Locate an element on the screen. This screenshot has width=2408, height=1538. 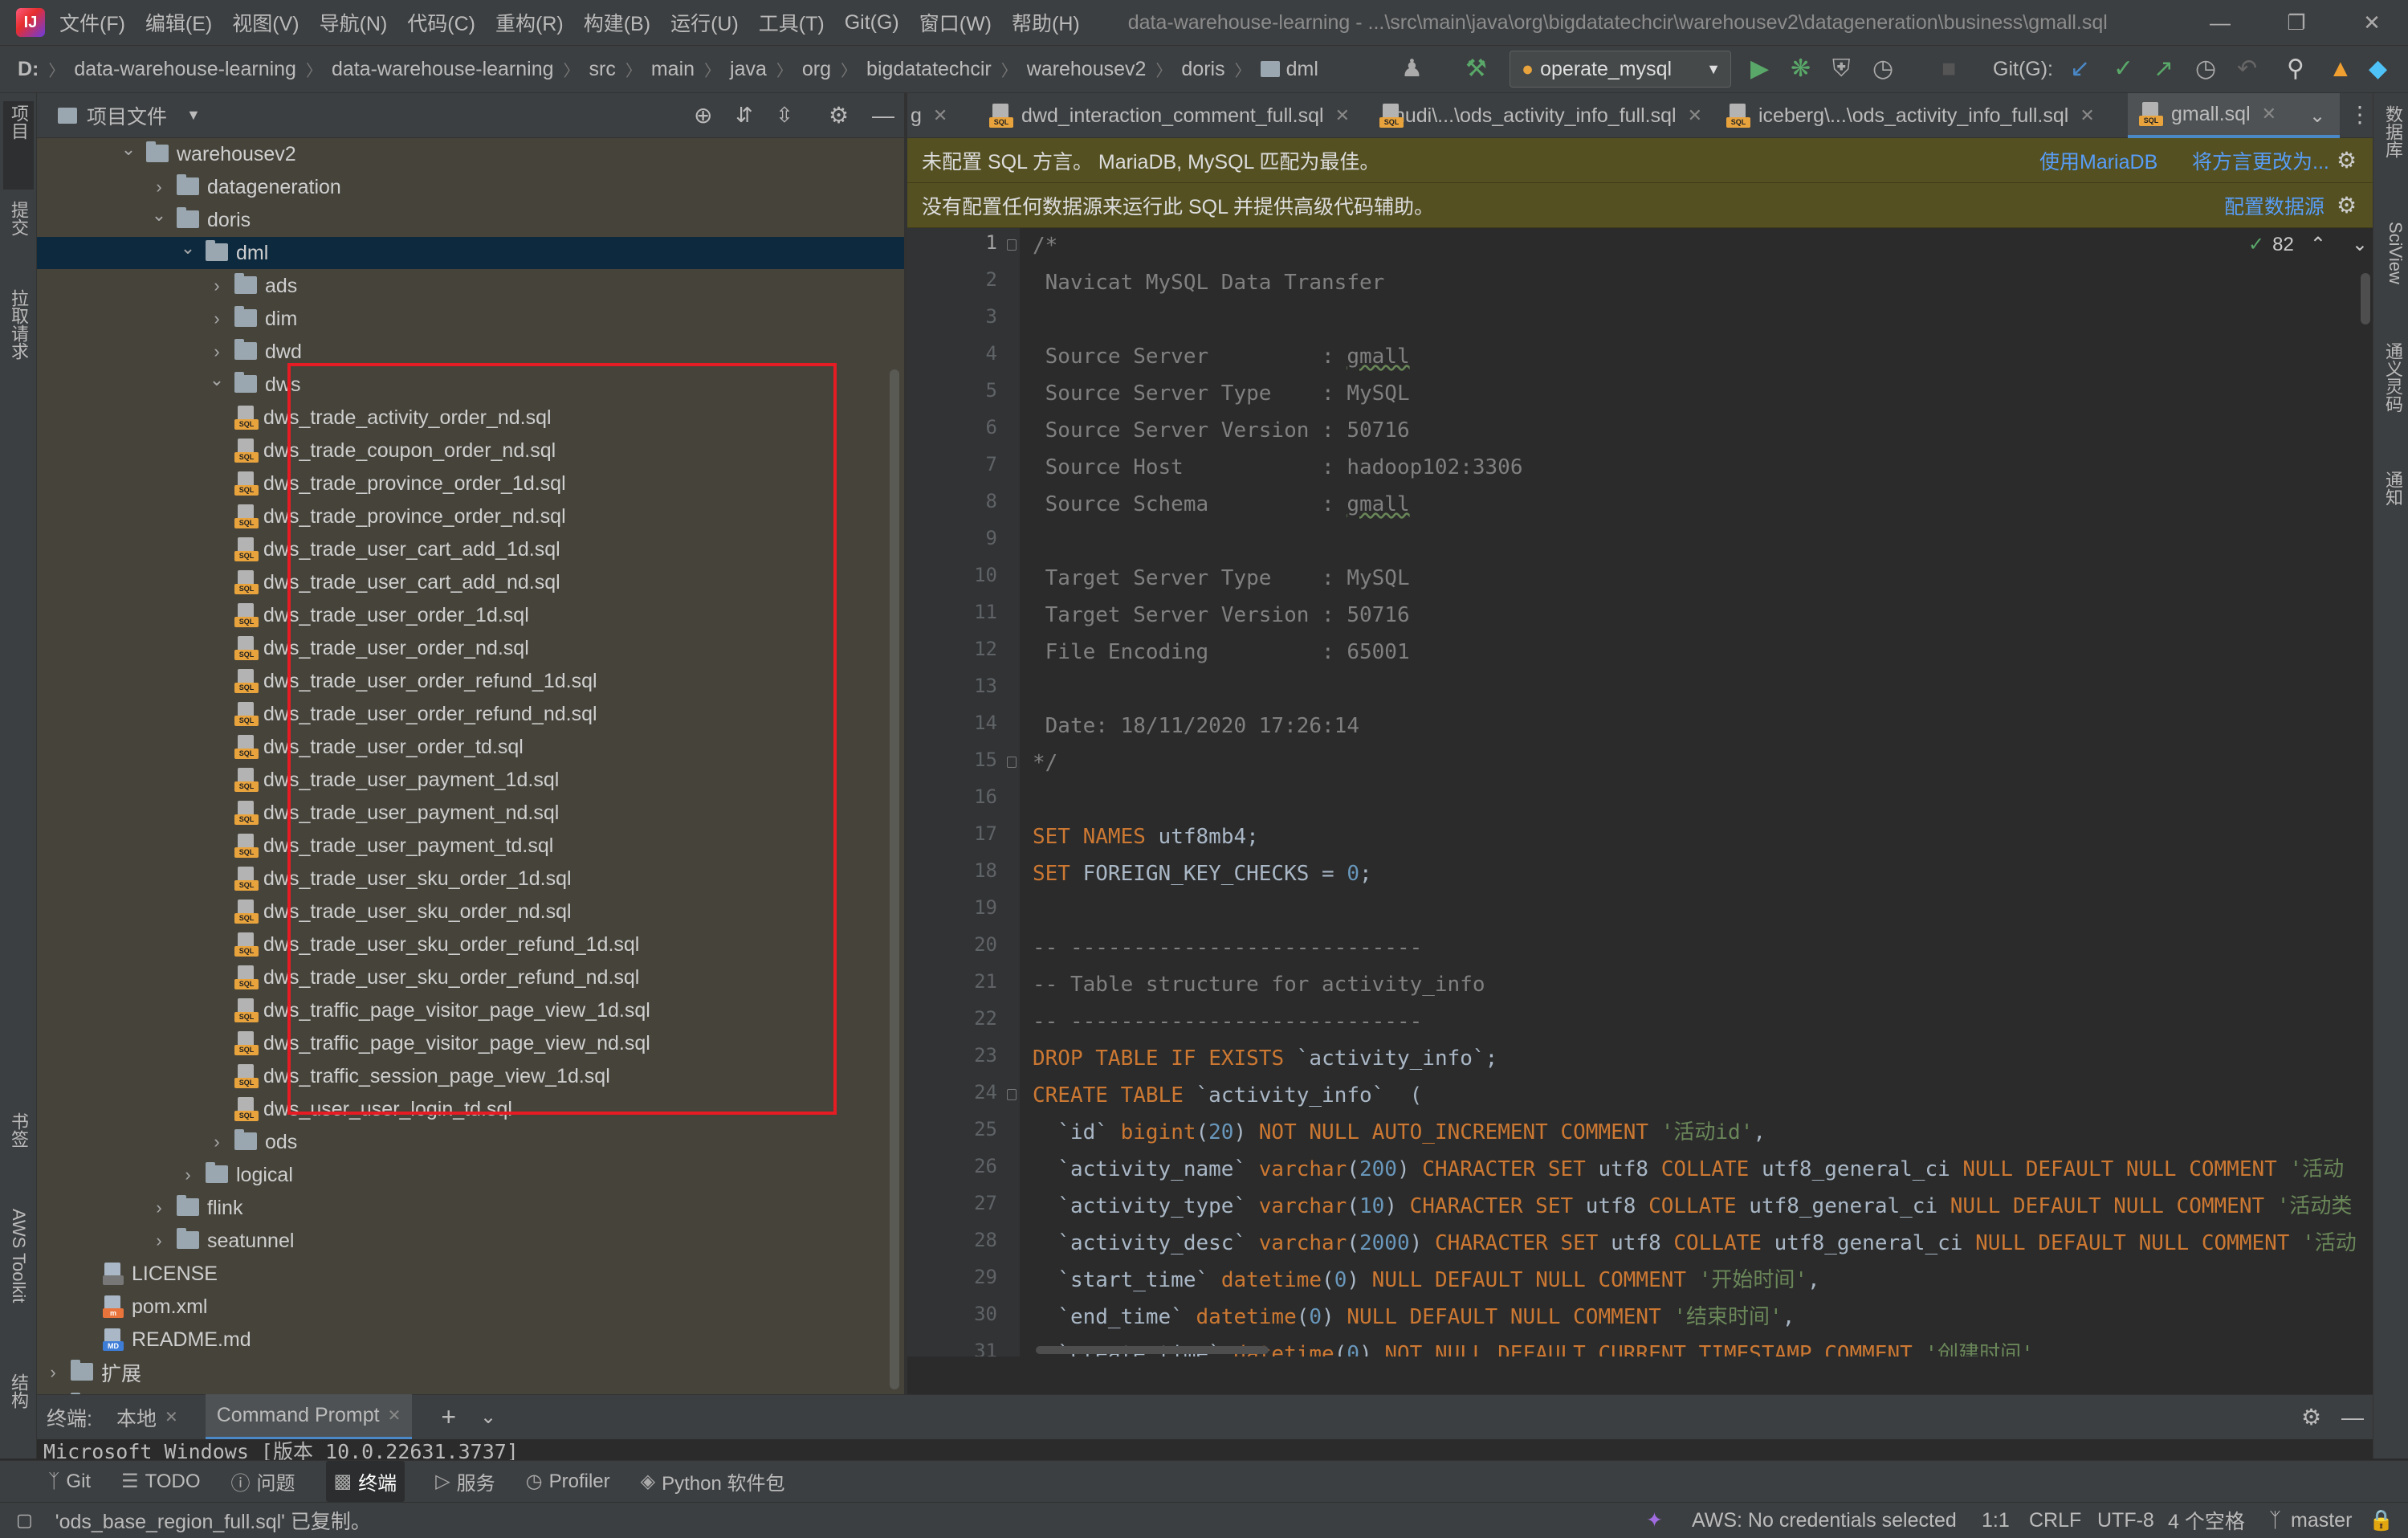
menu-run: 运行(U) is located at coordinates (704, 23).